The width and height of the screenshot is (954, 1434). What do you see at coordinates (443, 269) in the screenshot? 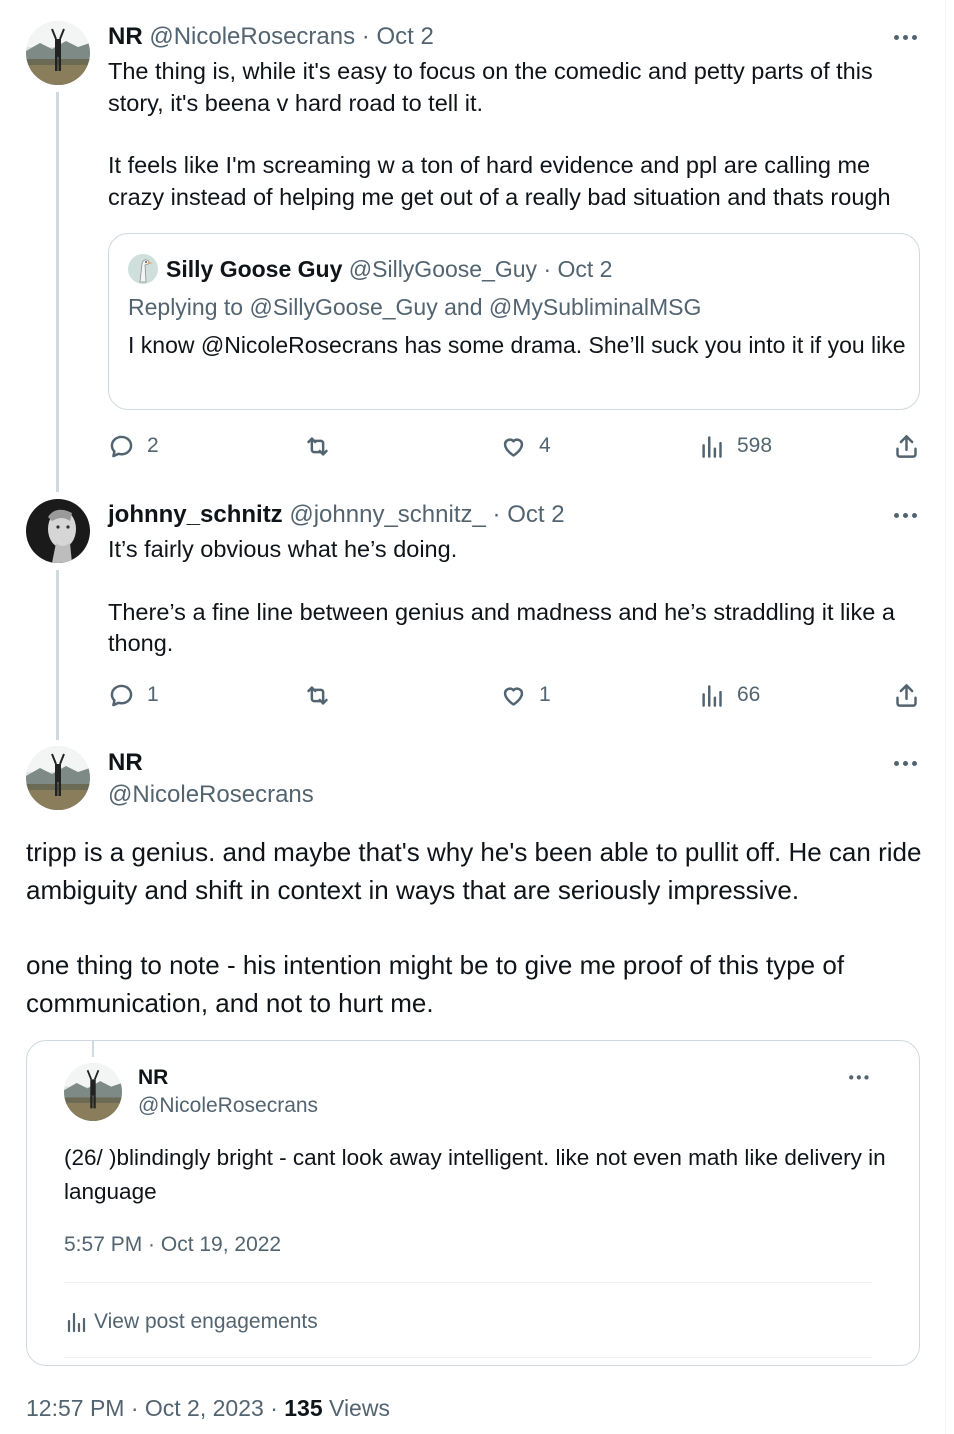
I see `quote-author-handle: @SillyGoose_Guy` at bounding box center [443, 269].